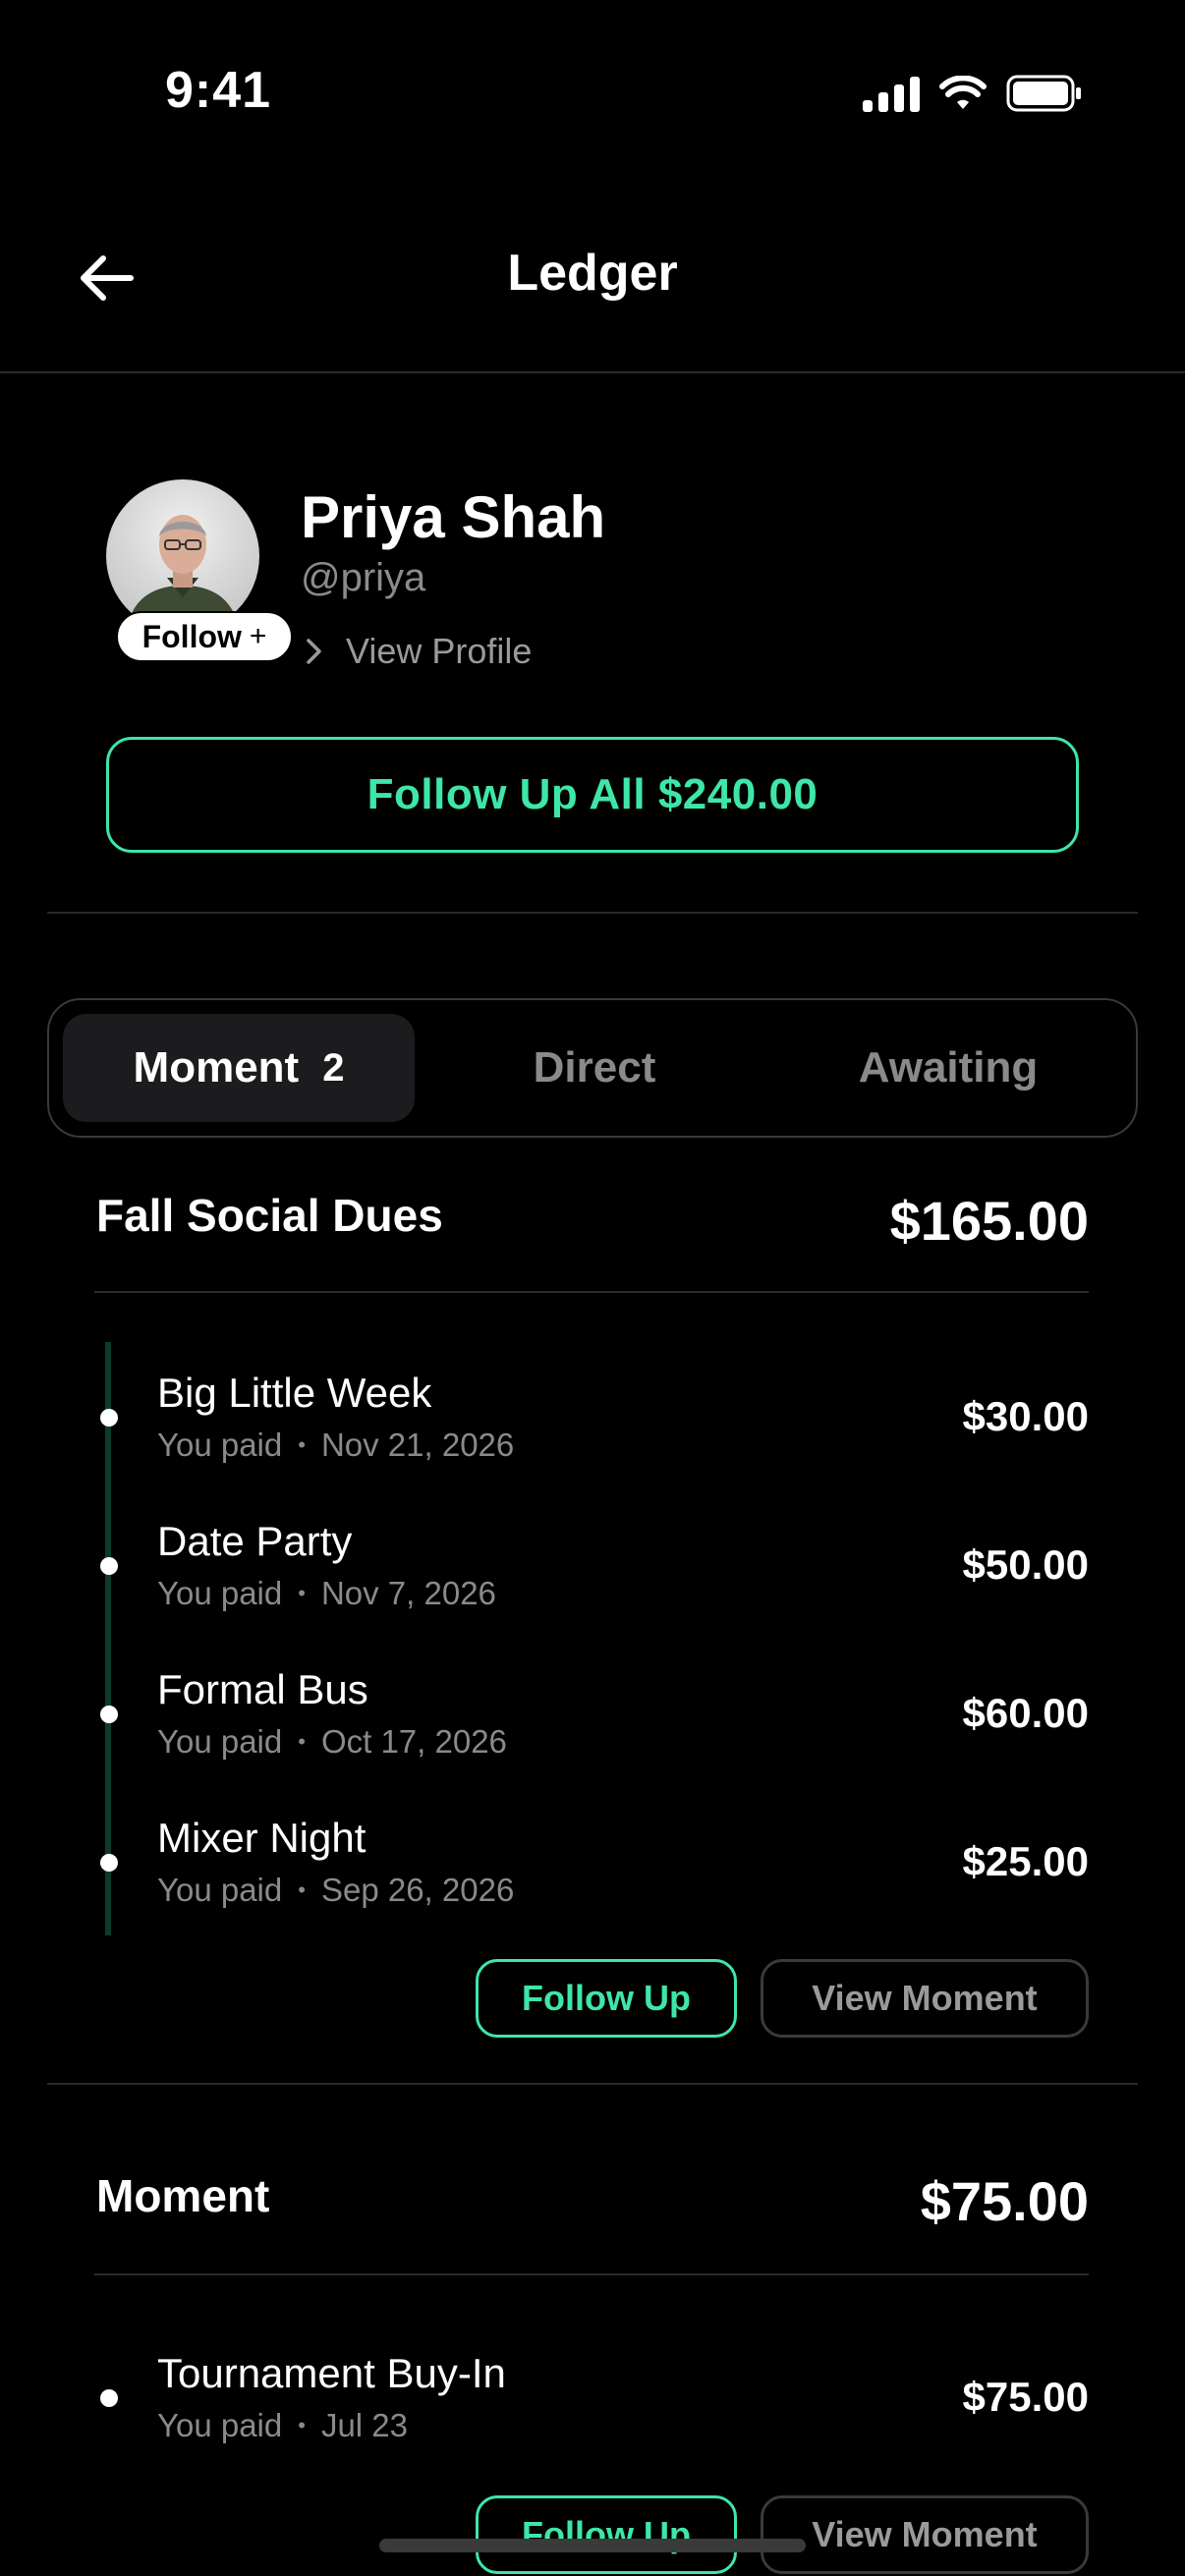 This screenshot has width=1185, height=2576. Describe the element at coordinates (440, 651) in the screenshot. I see `view-profile-label: View Profile` at that location.